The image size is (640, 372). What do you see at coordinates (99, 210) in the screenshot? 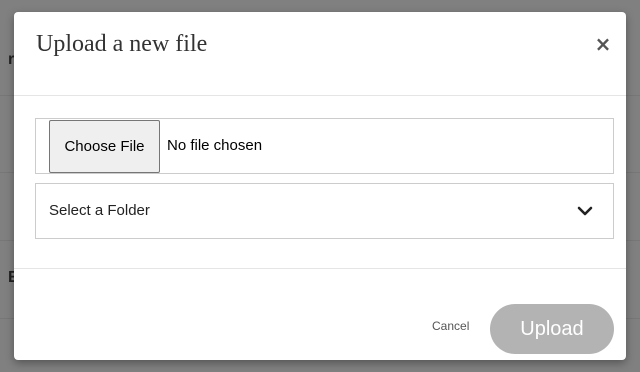
I see `folder-select-value: Select a Folder` at bounding box center [99, 210].